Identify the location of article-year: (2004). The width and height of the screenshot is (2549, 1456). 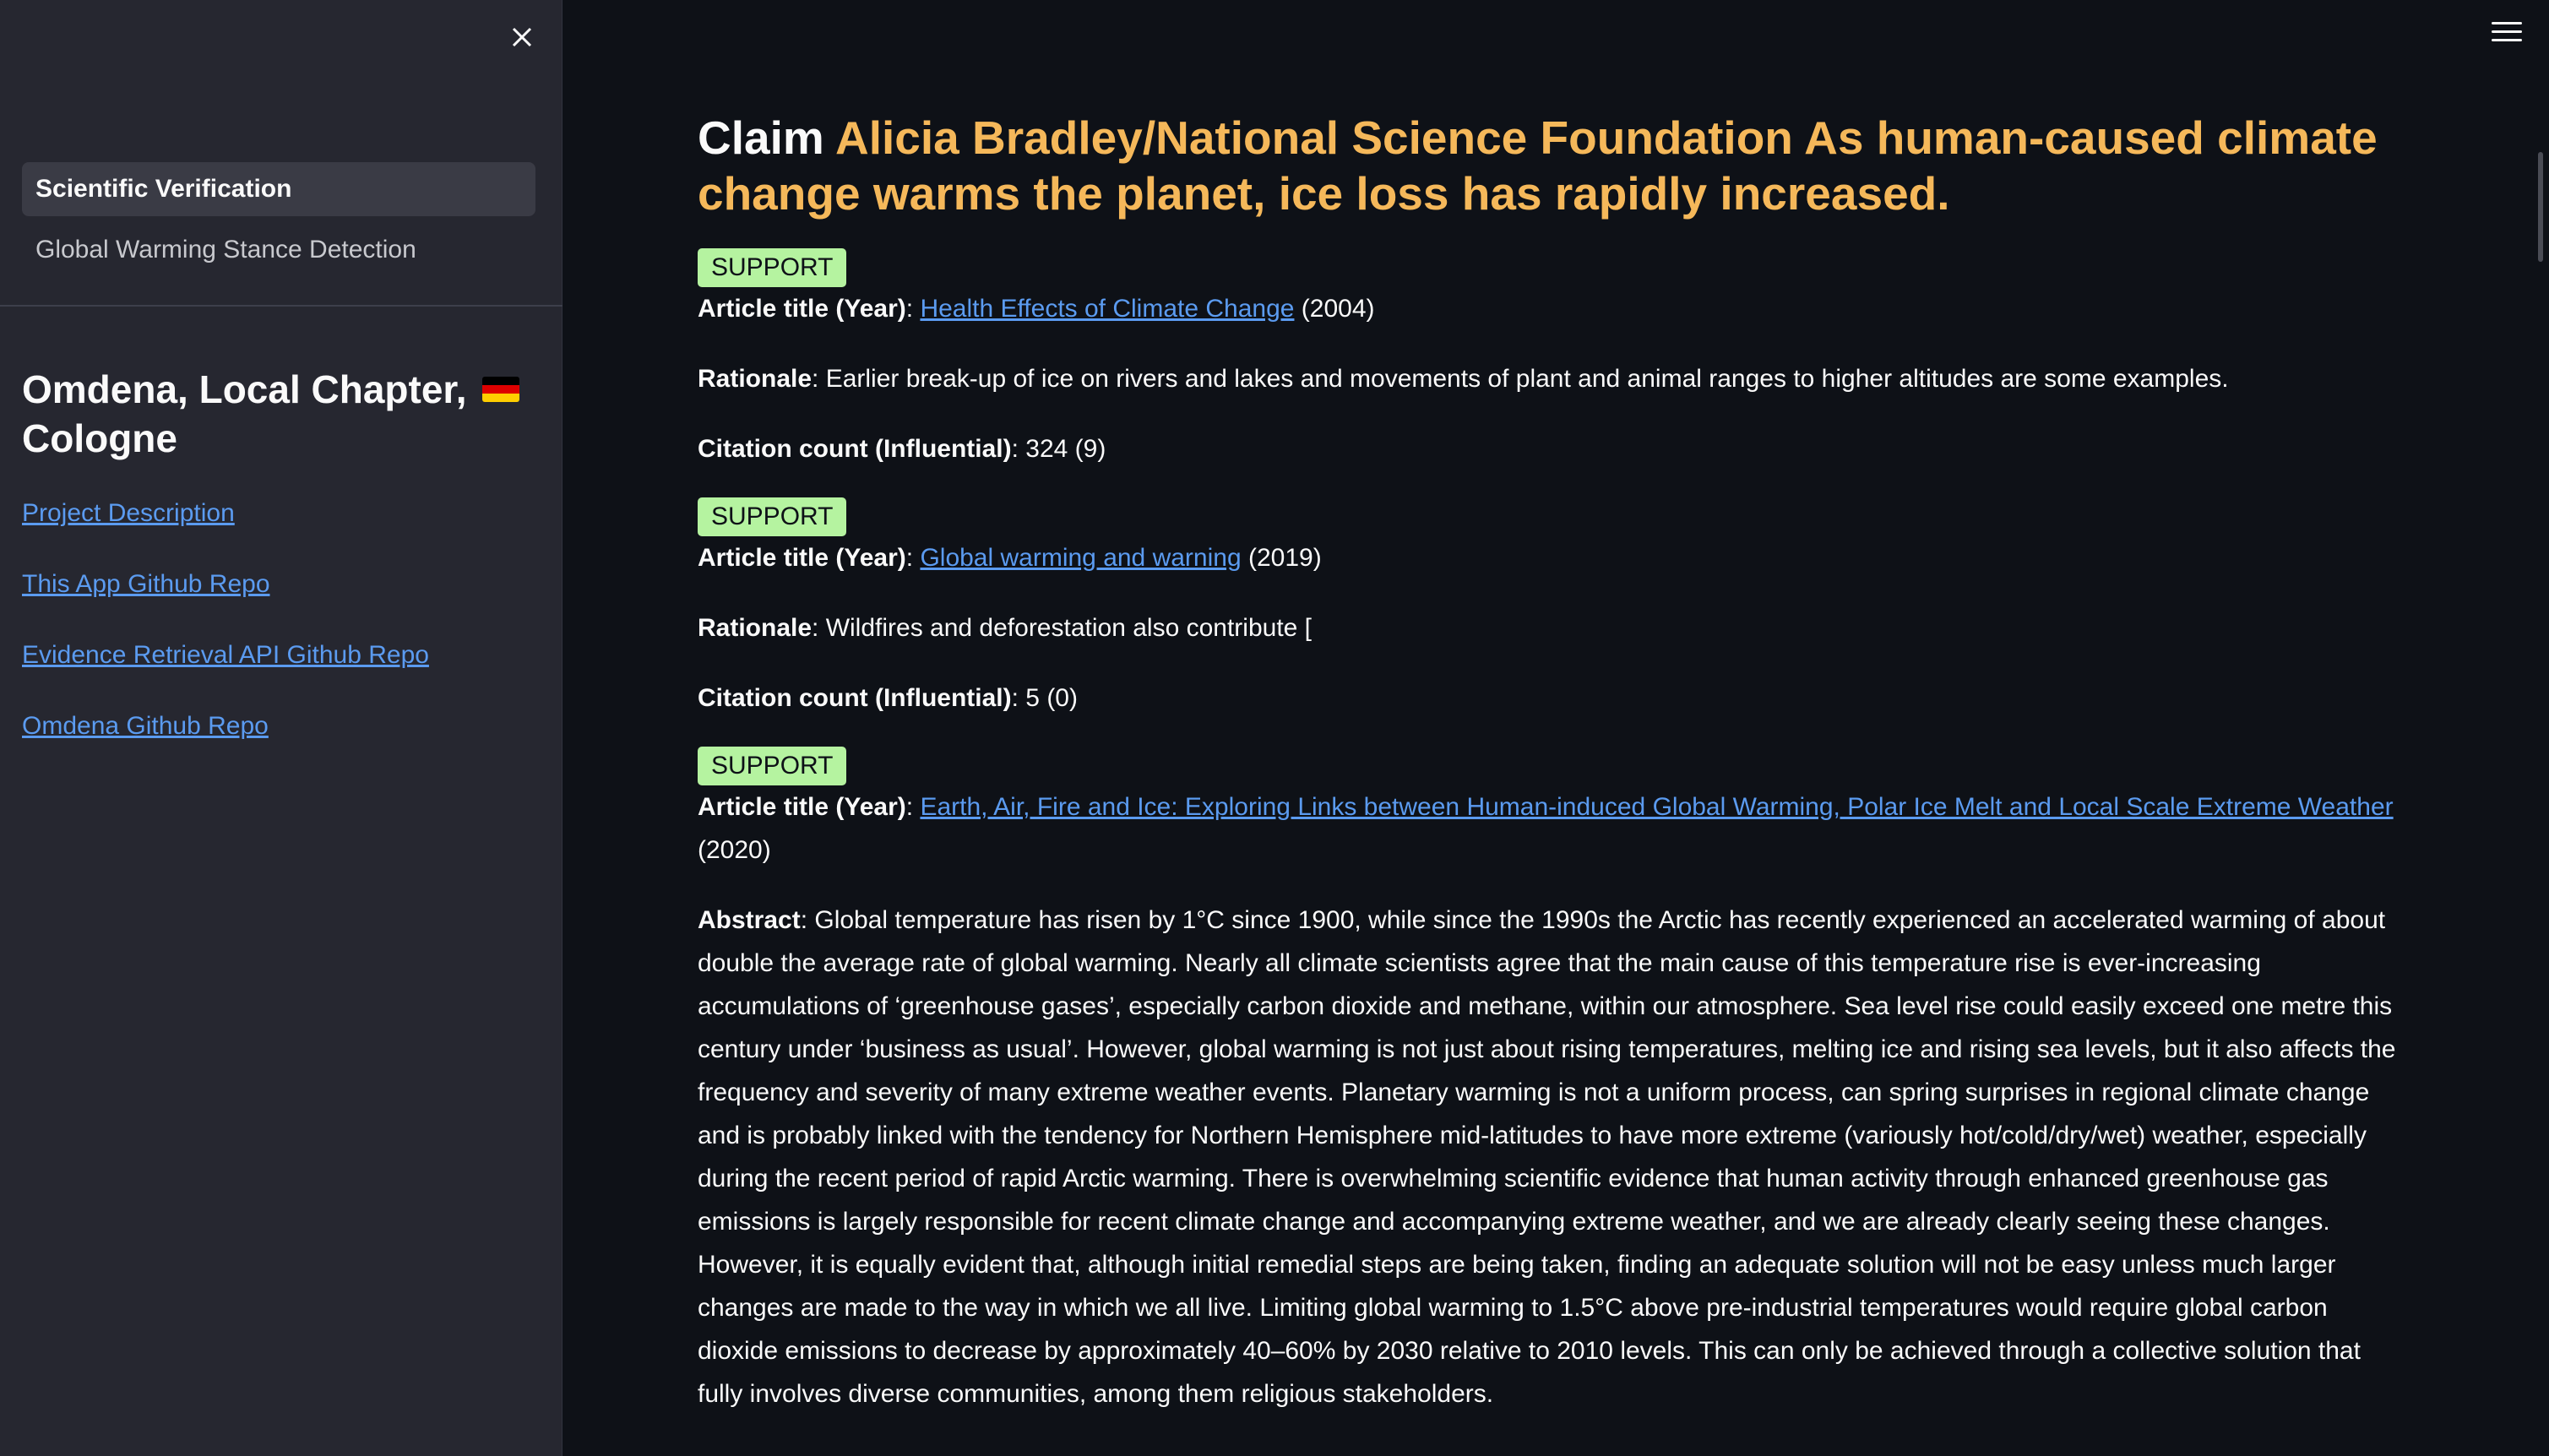
(1338, 309).